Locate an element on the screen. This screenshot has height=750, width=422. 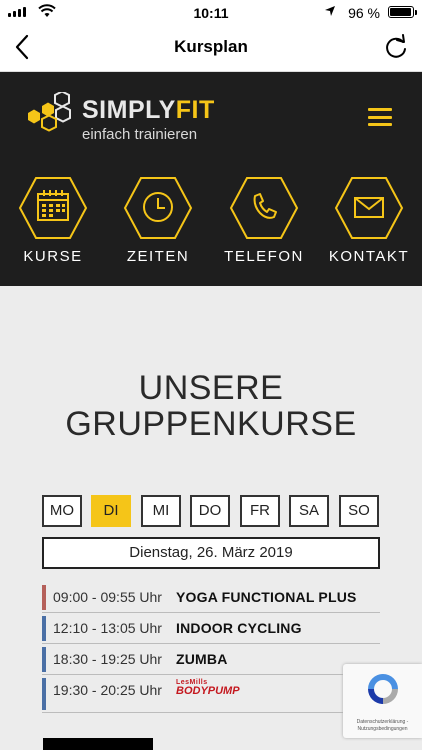
class-row: 12:10 - 13:05 Uhr INDOOR CYCLING is located at coordinates (211, 628).